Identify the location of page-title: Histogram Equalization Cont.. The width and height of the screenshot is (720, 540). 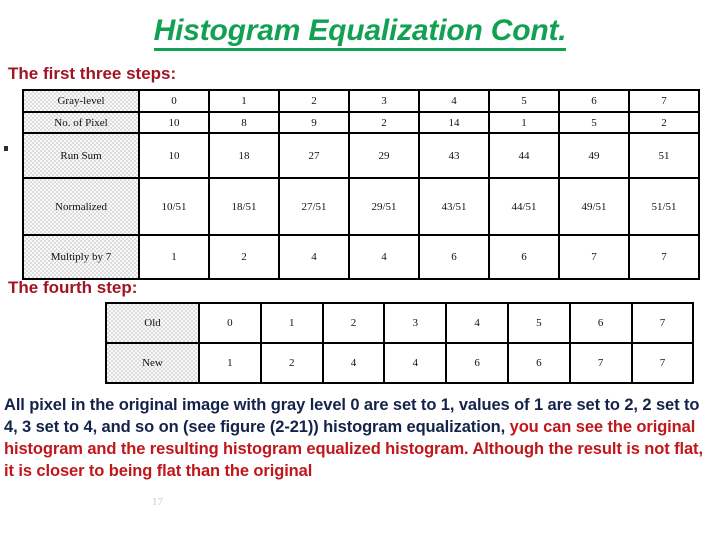
(360, 32).